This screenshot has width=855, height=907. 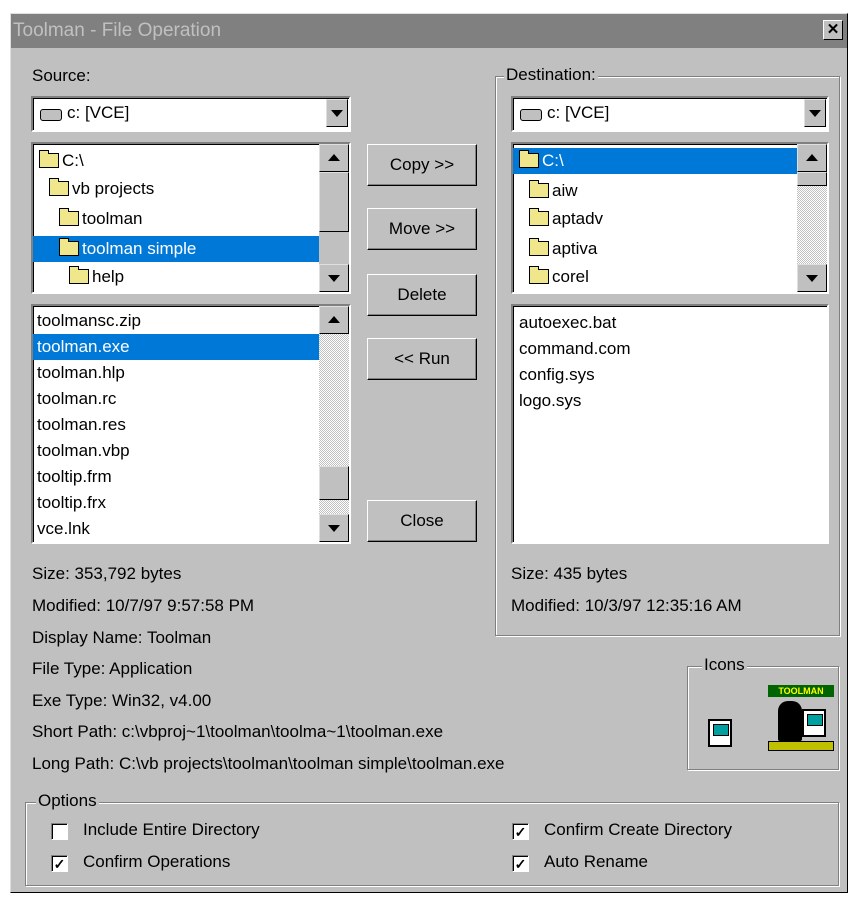 What do you see at coordinates (563, 249) in the screenshot?
I see `destination-folder-item: aptiva` at bounding box center [563, 249].